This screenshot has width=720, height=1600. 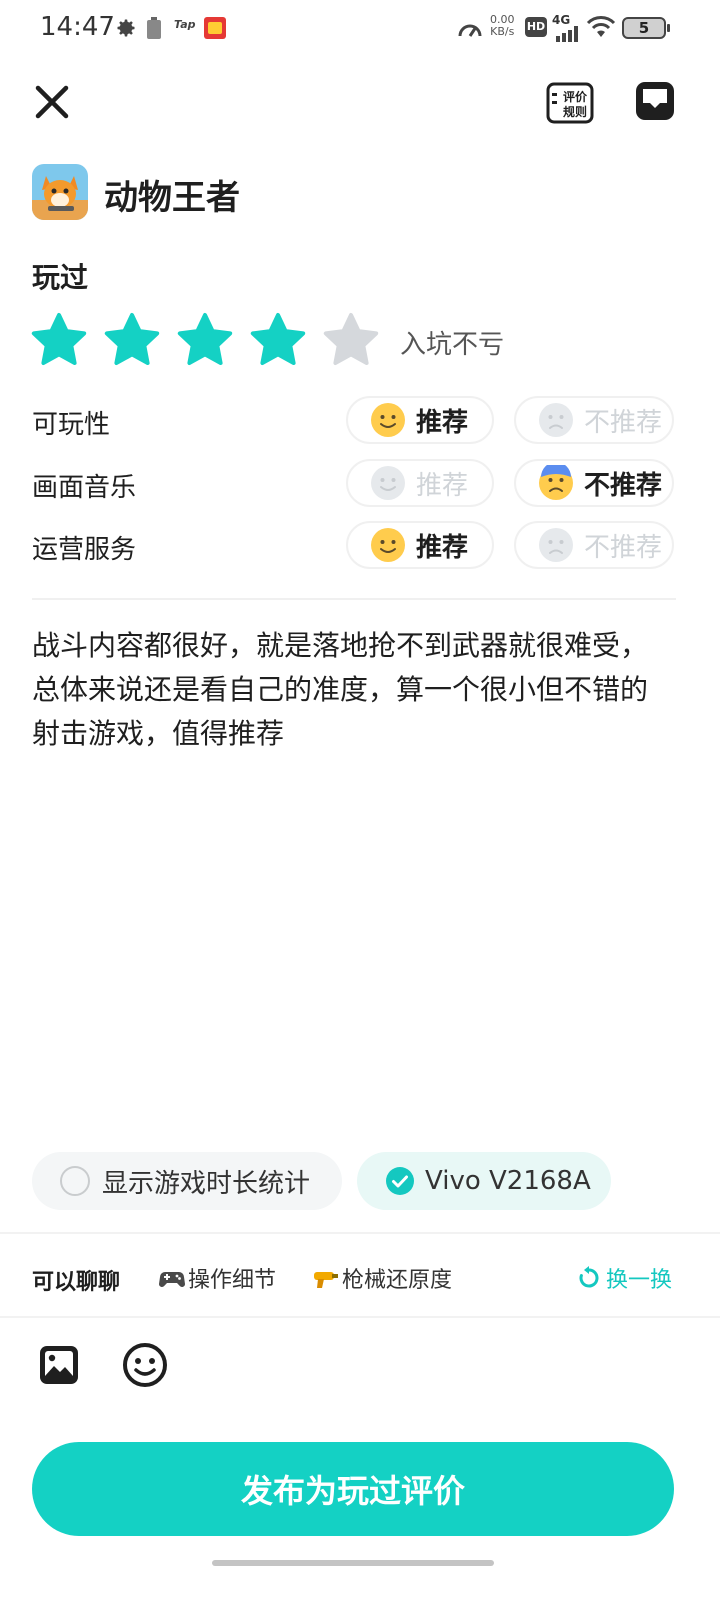 What do you see at coordinates (215, 28) in the screenshot?
I see `app-notification-icon` at bounding box center [215, 28].